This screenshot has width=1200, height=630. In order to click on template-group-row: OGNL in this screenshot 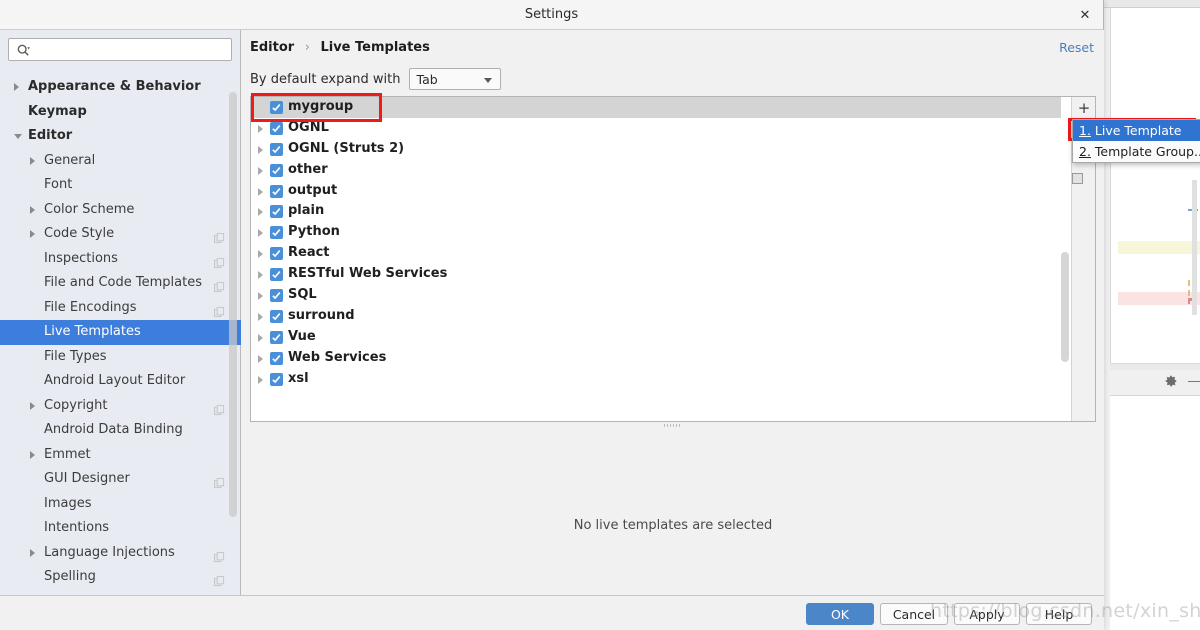, I will do `click(656, 128)`.